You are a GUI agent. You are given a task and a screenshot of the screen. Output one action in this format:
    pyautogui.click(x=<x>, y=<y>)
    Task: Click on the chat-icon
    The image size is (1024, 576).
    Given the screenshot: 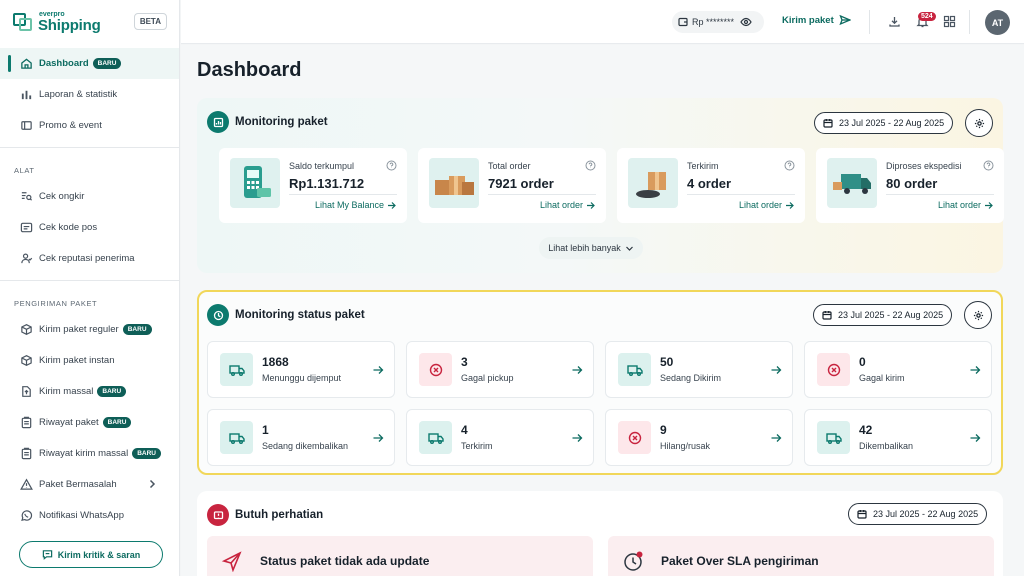 What is the action you would take?
    pyautogui.click(x=47, y=555)
    